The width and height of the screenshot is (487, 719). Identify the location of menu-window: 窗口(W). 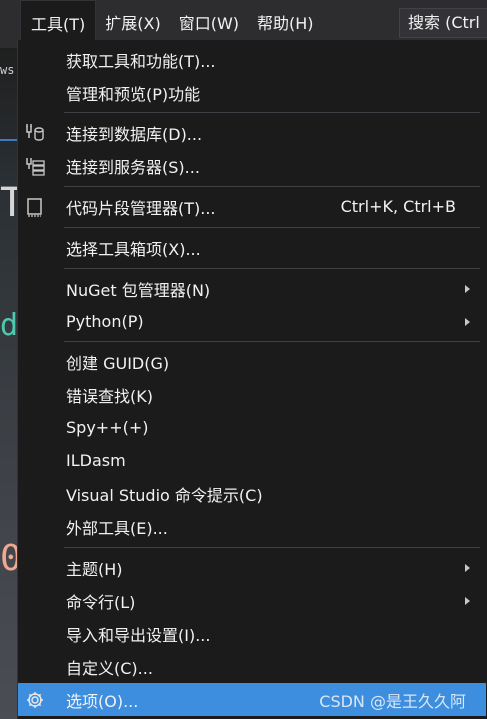
(209, 22).